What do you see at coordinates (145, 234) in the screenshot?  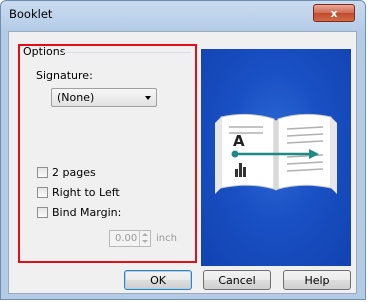 I see `stepper-up-icon` at bounding box center [145, 234].